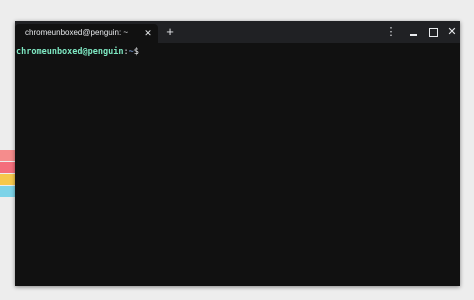 Image resolution: width=474 pixels, height=300 pixels. Describe the element at coordinates (237, 32) in the screenshot. I see `title-bar: chromeunboxed@penguin: ~ ✕ + ⋮ ✕` at that location.